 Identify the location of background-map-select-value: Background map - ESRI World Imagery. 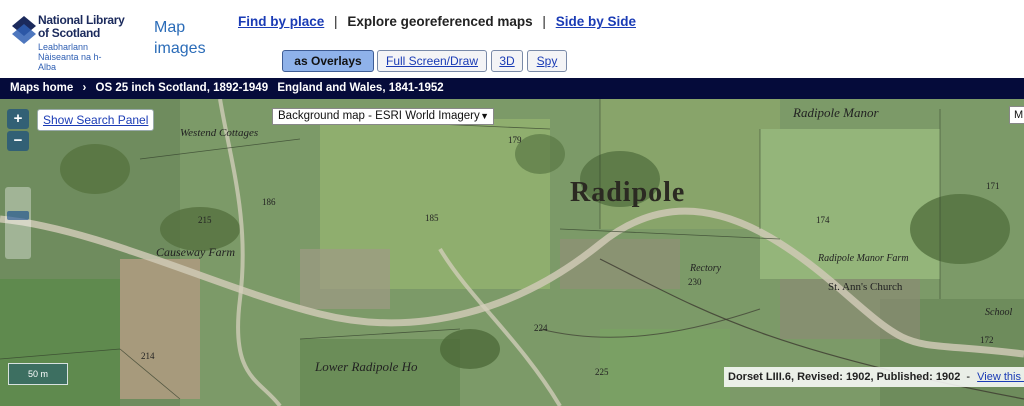
(379, 116).